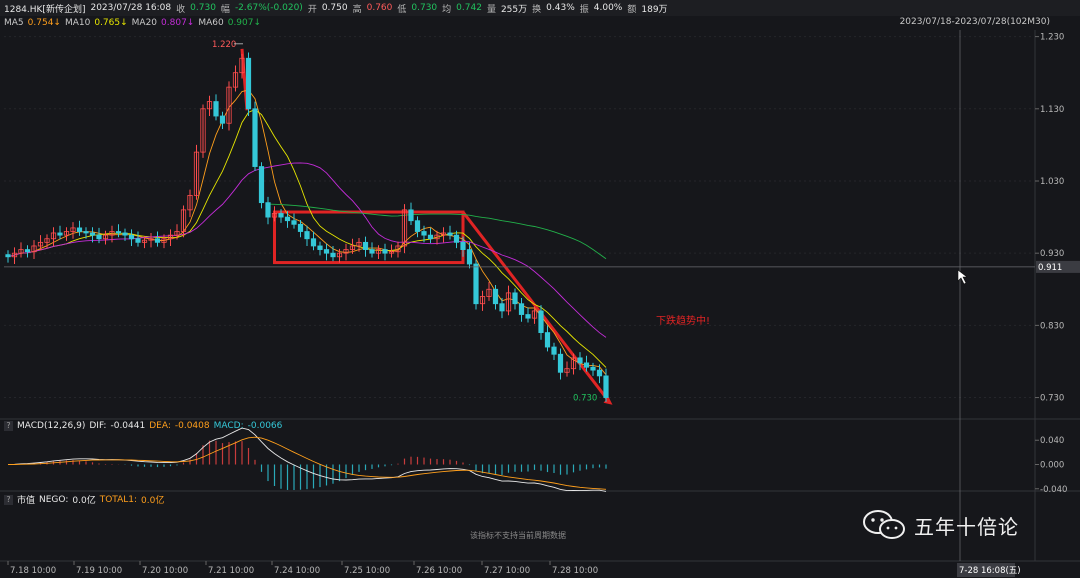 The width and height of the screenshot is (1080, 578). Describe the element at coordinates (231, 571) in the screenshot. I see `x-tick-label: 7.21 10:00` at that location.